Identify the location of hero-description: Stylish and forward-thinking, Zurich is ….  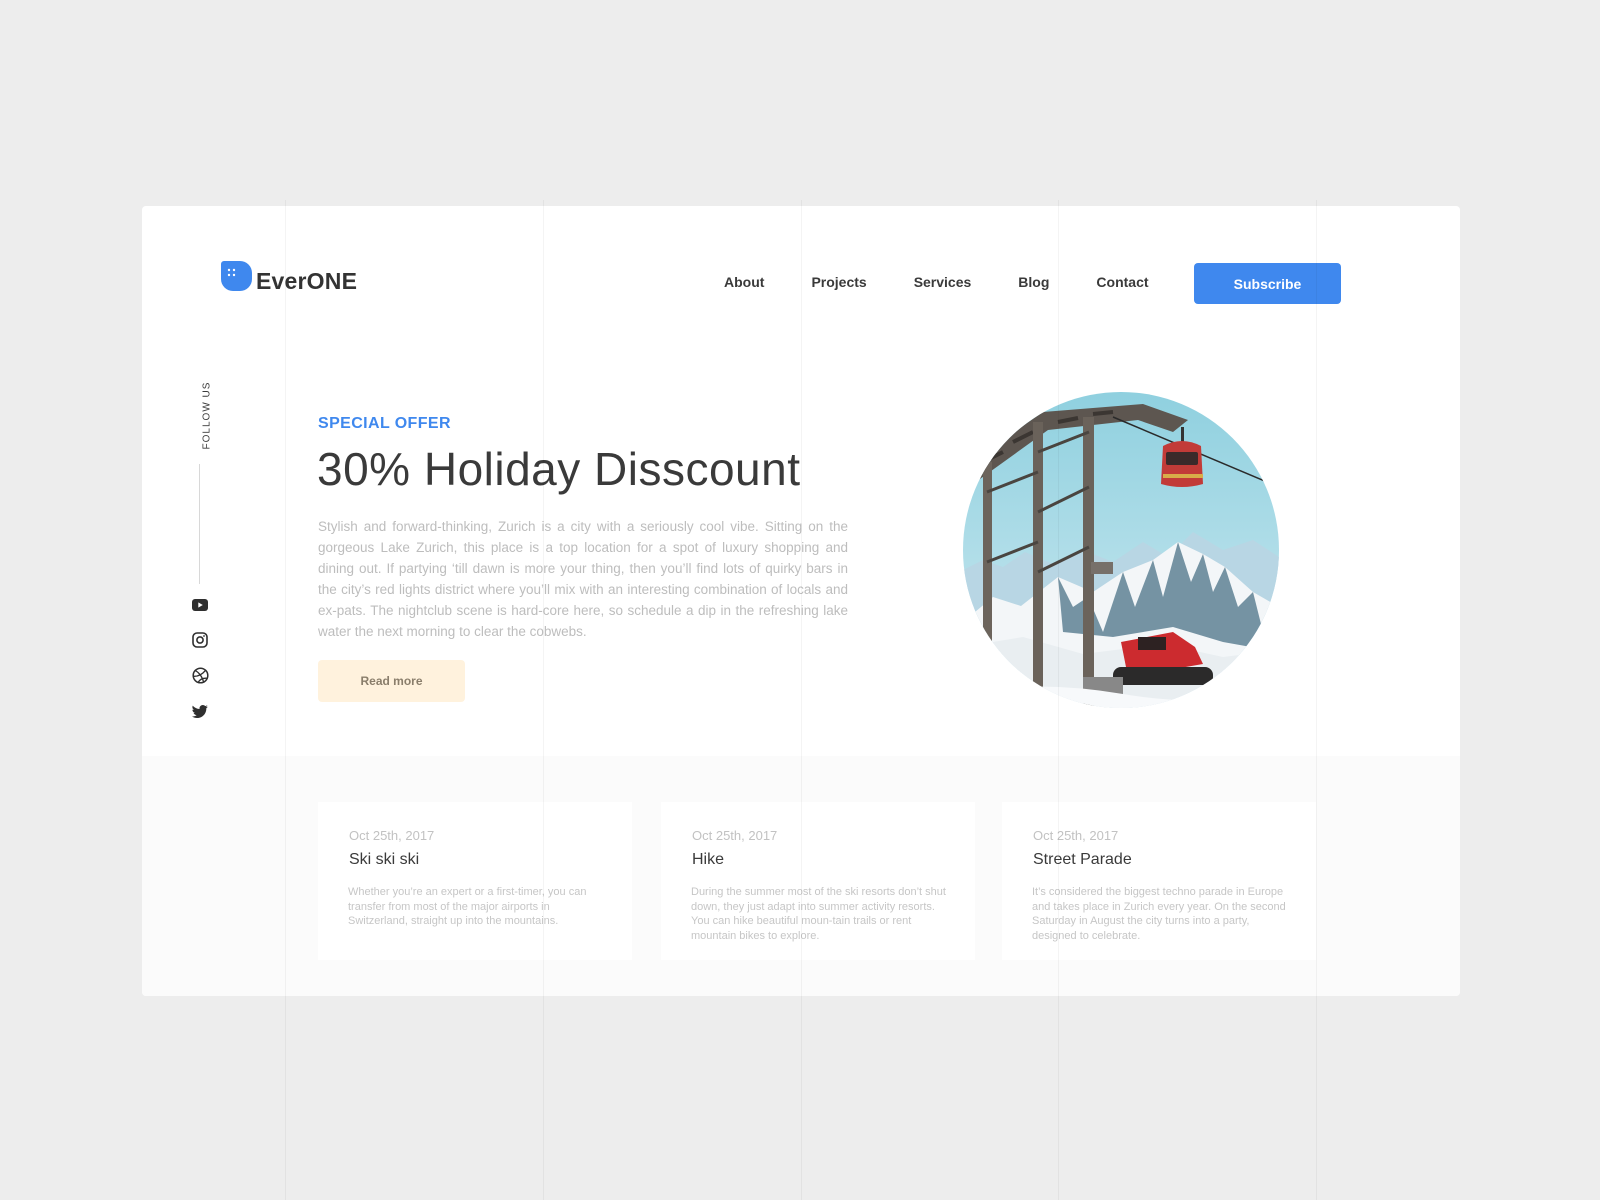
(583, 579).